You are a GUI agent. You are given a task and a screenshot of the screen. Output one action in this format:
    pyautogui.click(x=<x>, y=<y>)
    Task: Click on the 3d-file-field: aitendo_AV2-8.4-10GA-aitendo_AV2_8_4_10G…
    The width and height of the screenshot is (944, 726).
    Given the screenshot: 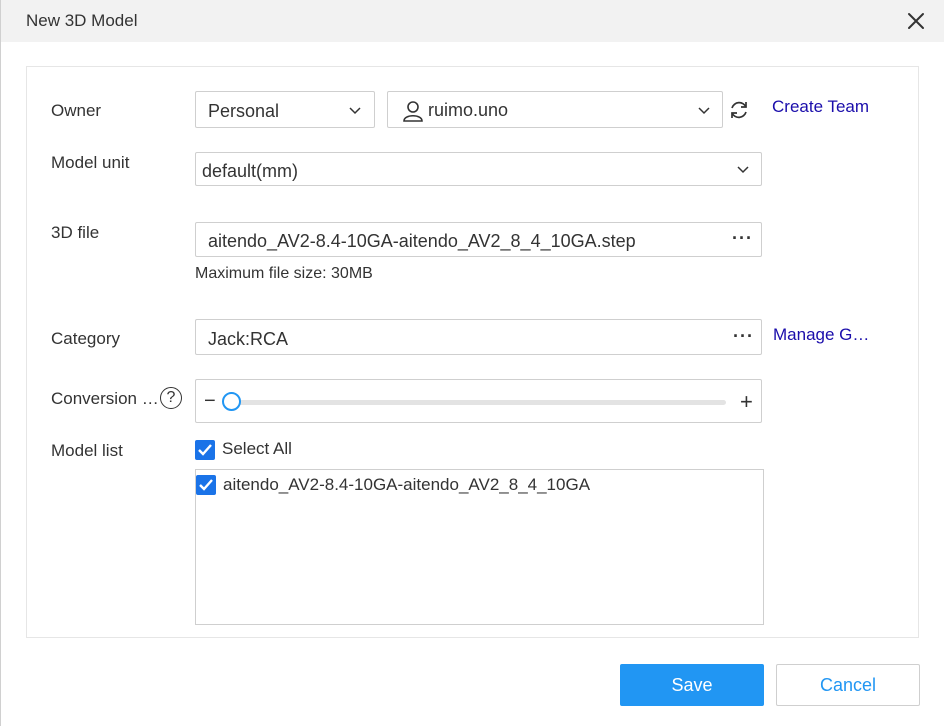 What is the action you would take?
    pyautogui.click(x=478, y=239)
    